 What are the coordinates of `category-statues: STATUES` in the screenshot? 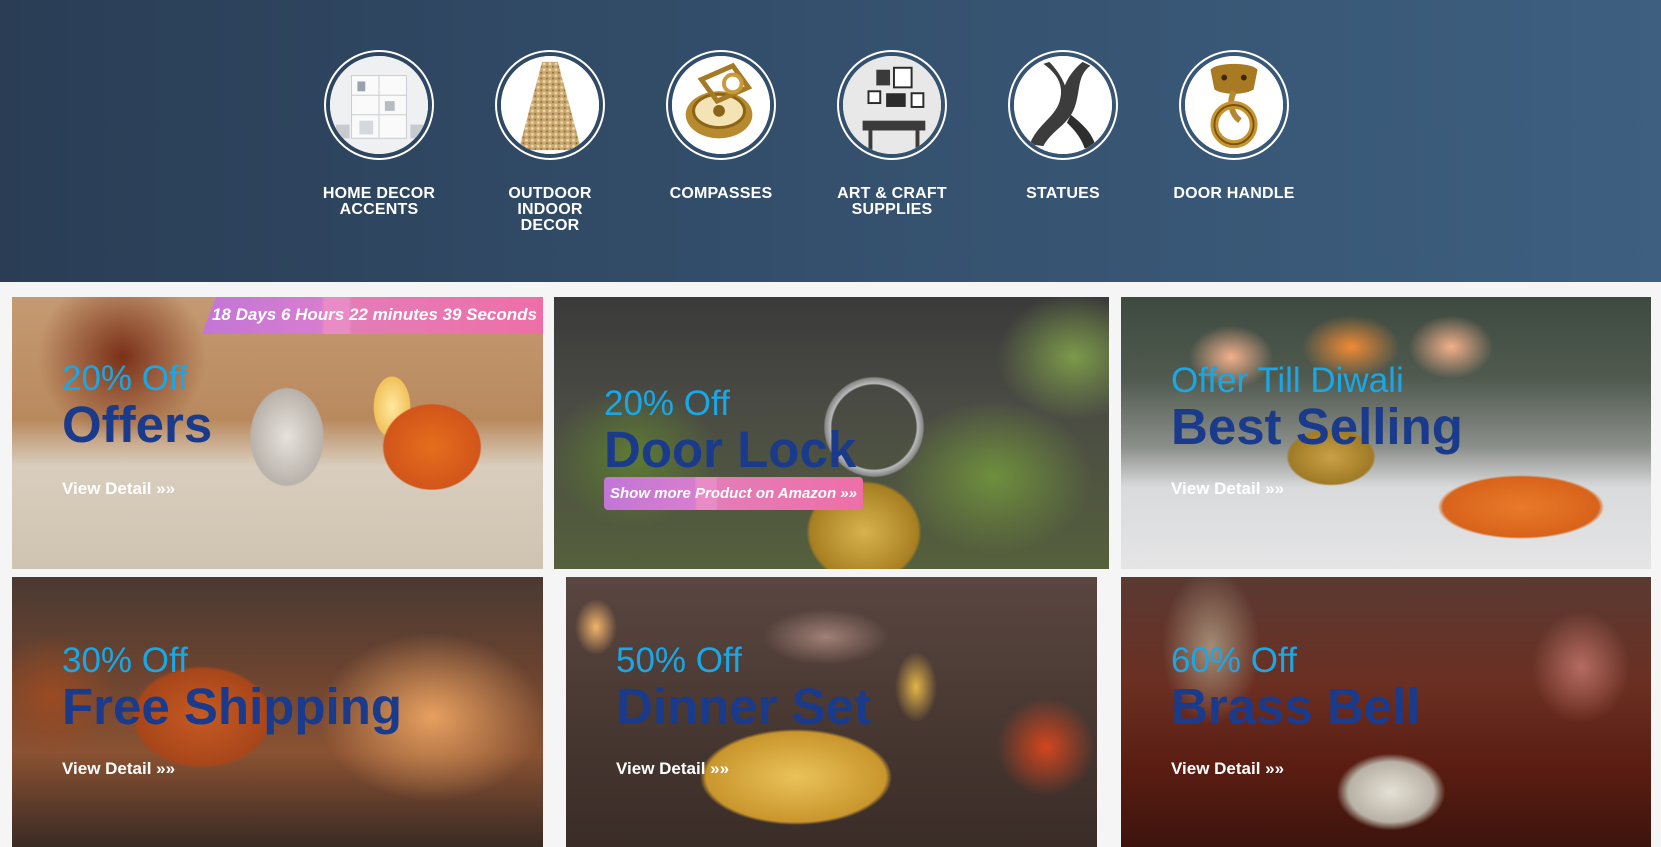 It's located at (1063, 126).